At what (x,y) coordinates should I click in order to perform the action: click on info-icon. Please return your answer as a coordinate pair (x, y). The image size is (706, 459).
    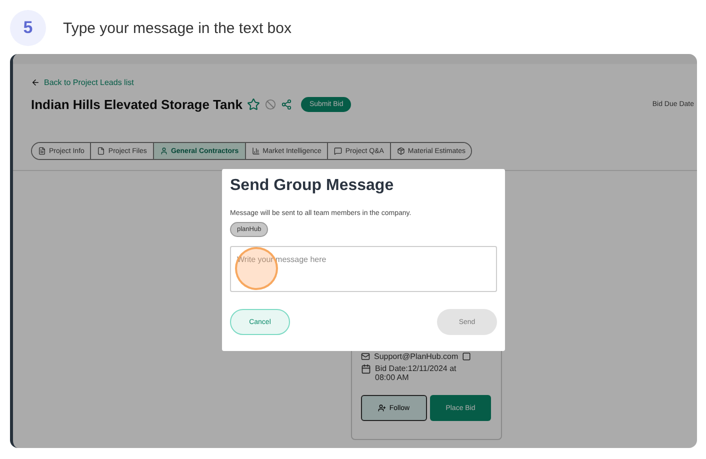
    Looking at the image, I should click on (42, 151).